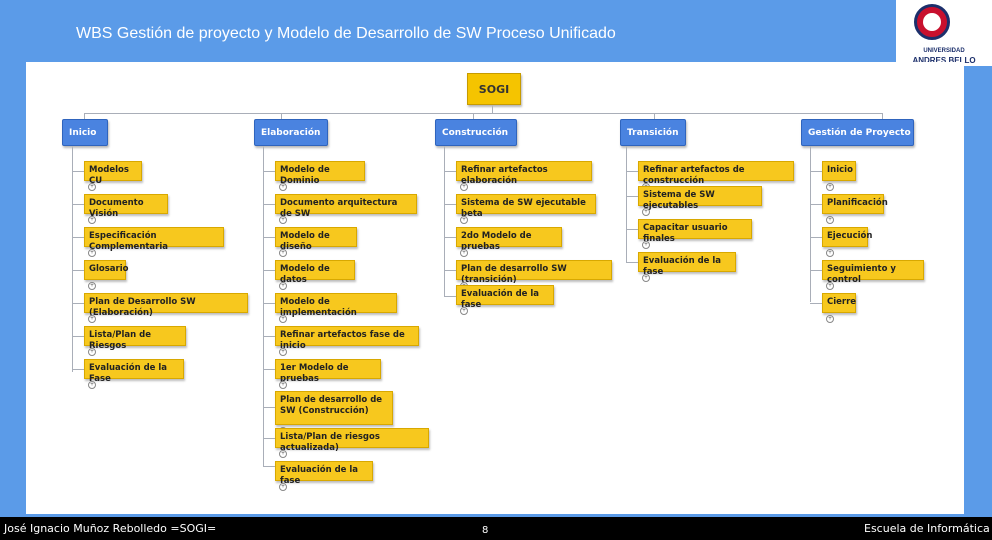  Describe the element at coordinates (347, 338) in the screenshot. I see `wbs-item: Refinar artefactos fase de inicio` at that location.